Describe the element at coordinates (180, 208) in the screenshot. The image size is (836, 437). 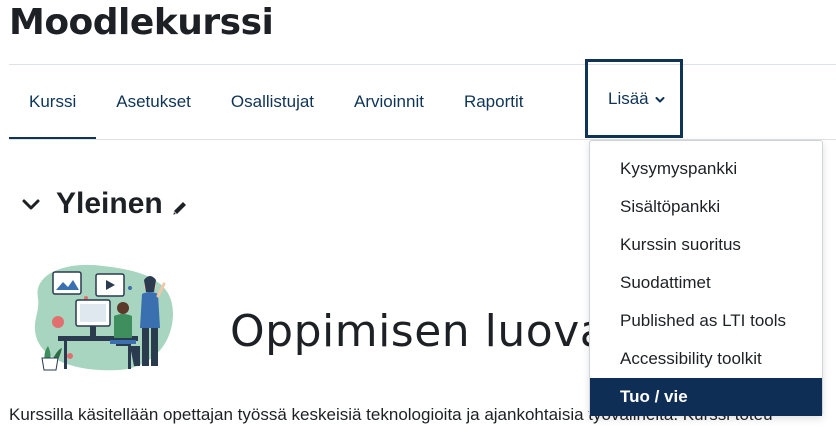
I see `pencil-icon` at that location.